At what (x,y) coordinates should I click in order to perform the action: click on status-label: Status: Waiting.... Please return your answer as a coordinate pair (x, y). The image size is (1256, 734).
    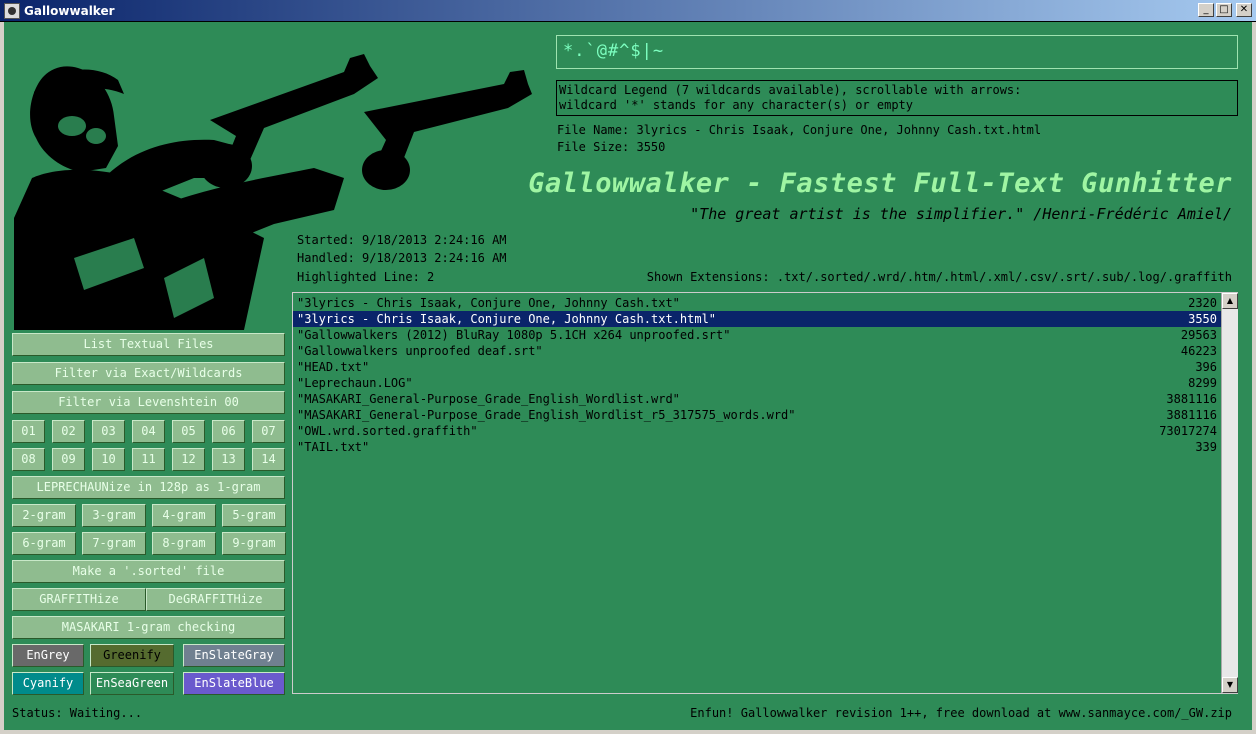
    Looking at the image, I should click on (77, 713).